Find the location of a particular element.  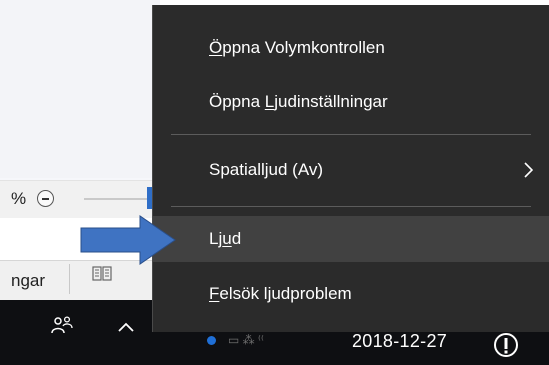

action-center-icon is located at coordinates (506, 345).